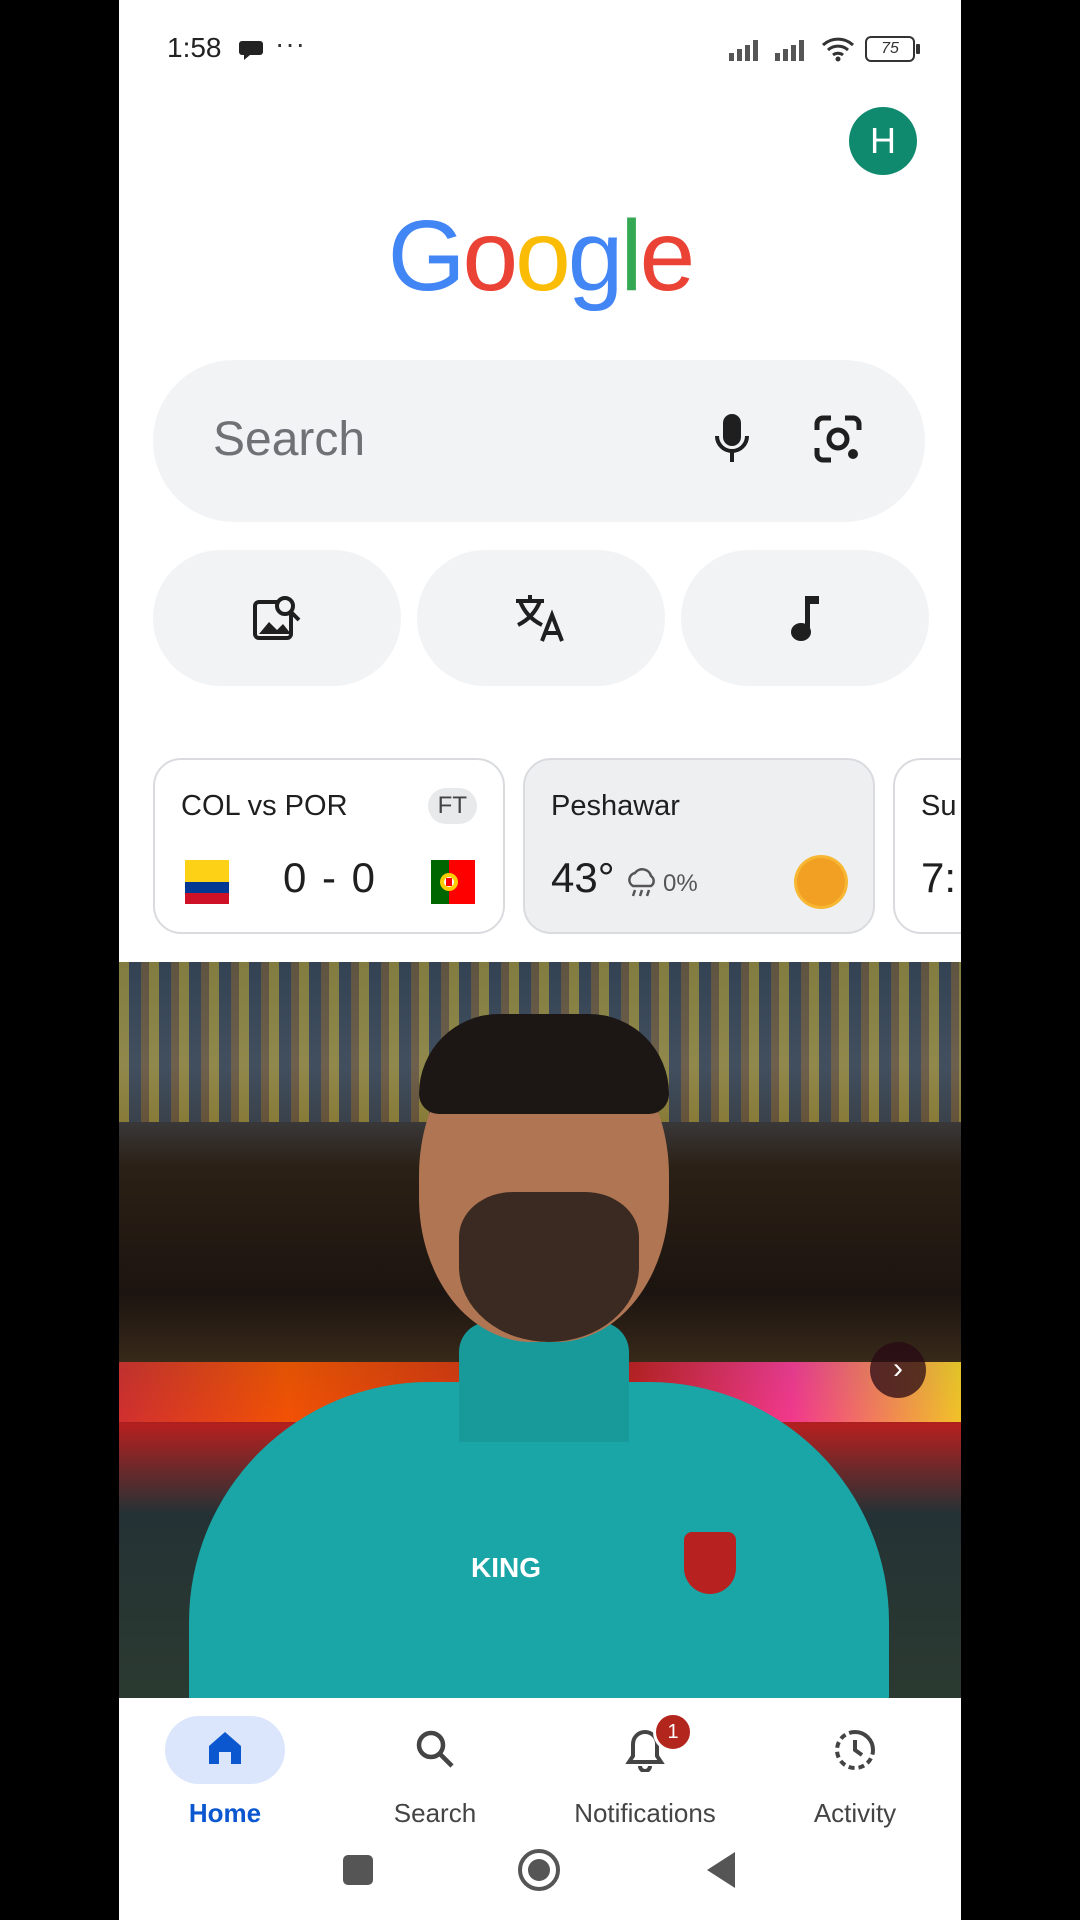 The image size is (1080, 1920). I want to click on nav-home: Home, so click(221, 1768).